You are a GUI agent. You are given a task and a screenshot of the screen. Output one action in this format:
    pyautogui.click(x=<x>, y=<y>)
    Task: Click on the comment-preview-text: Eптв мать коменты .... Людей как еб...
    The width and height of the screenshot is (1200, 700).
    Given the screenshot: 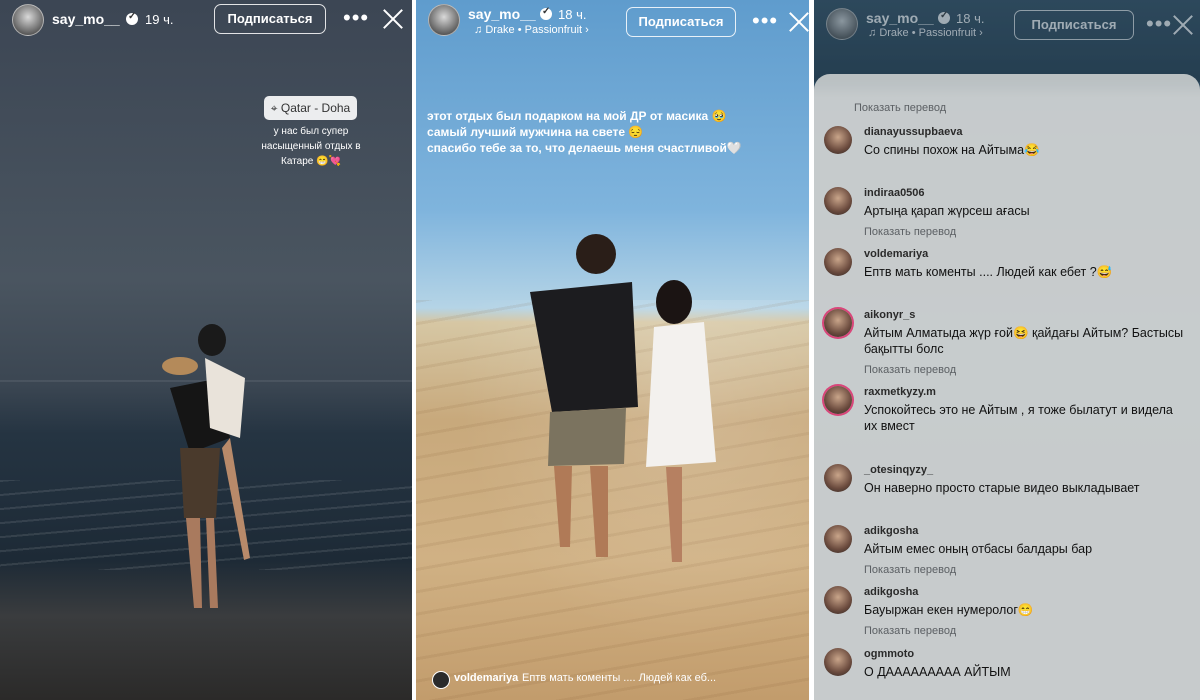 What is the action you would take?
    pyautogui.click(x=619, y=678)
    